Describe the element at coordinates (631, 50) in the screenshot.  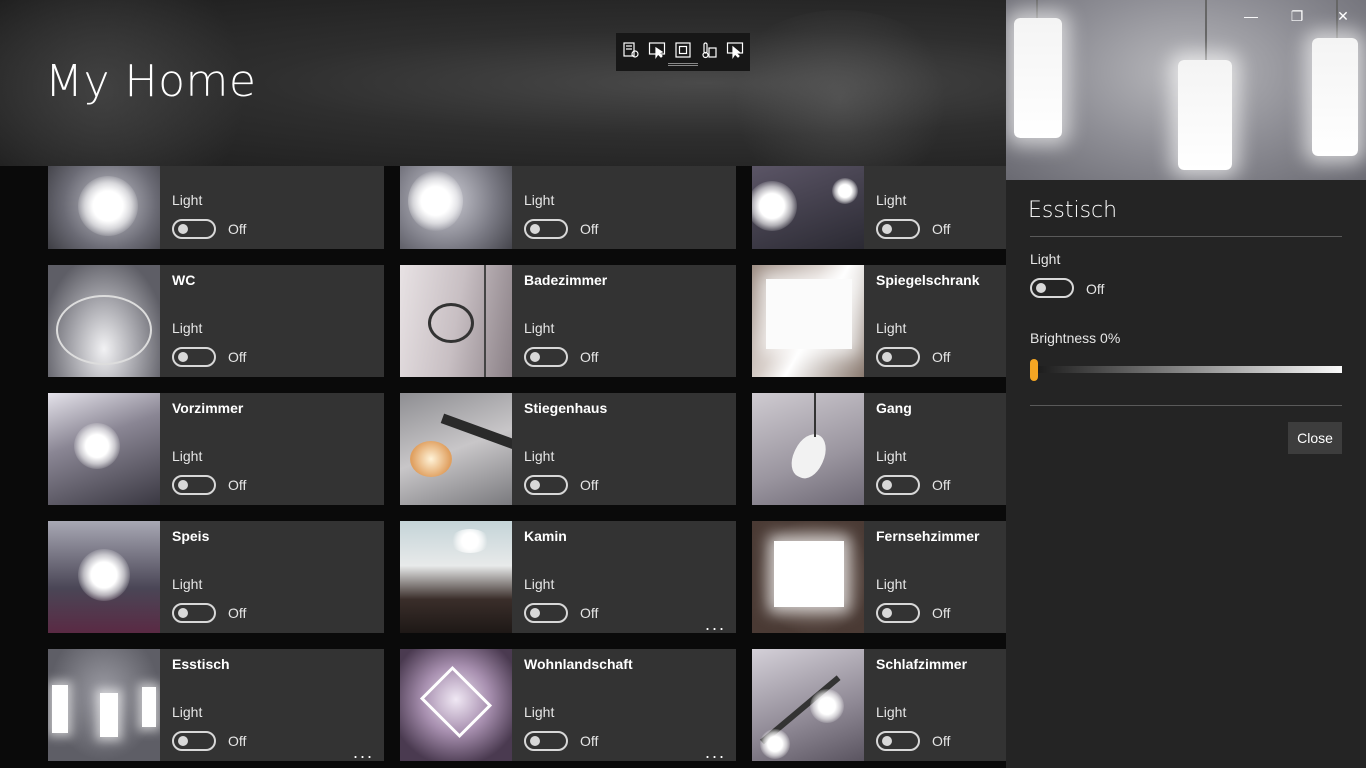
I see `settings-list-icon` at that location.